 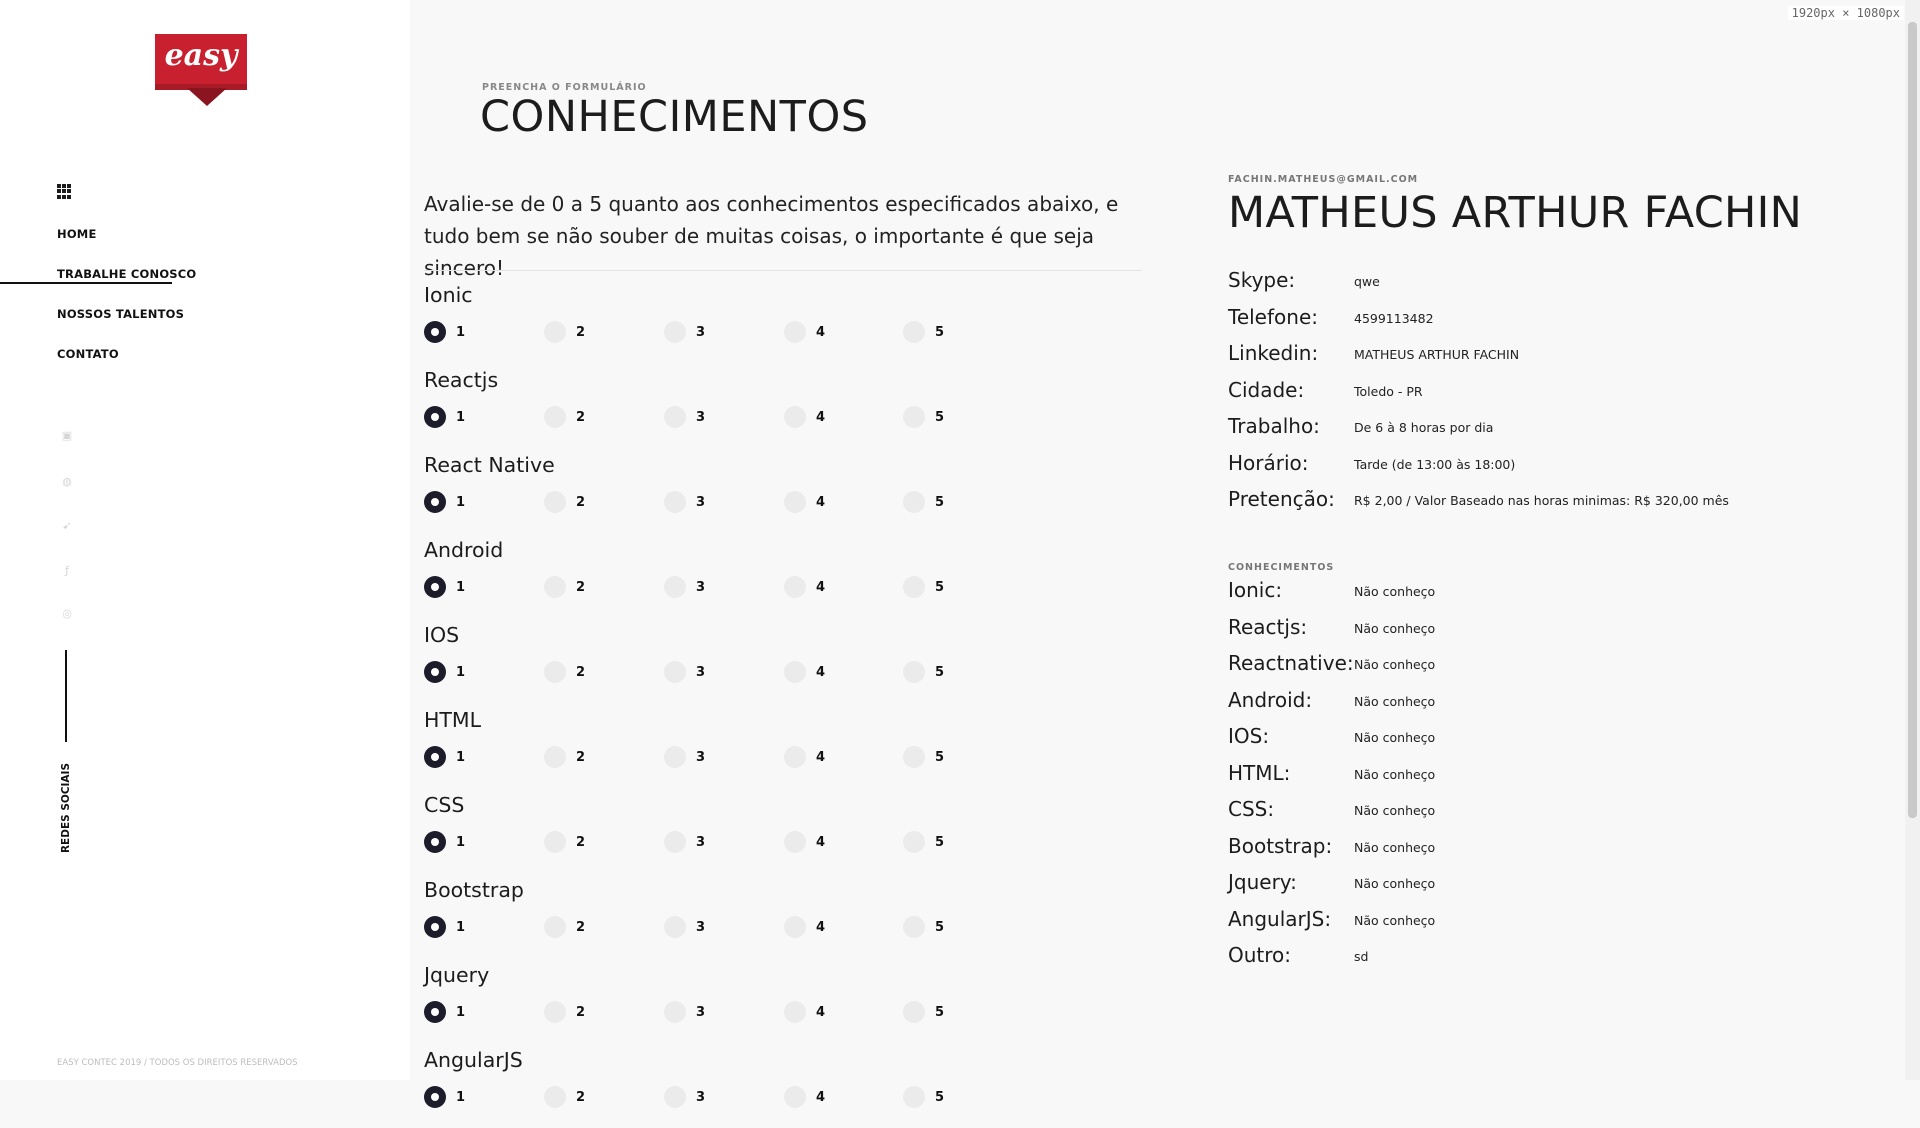 I want to click on nav-trabalhe-conosco: TRABALHE CONOSCO, so click(x=126, y=274).